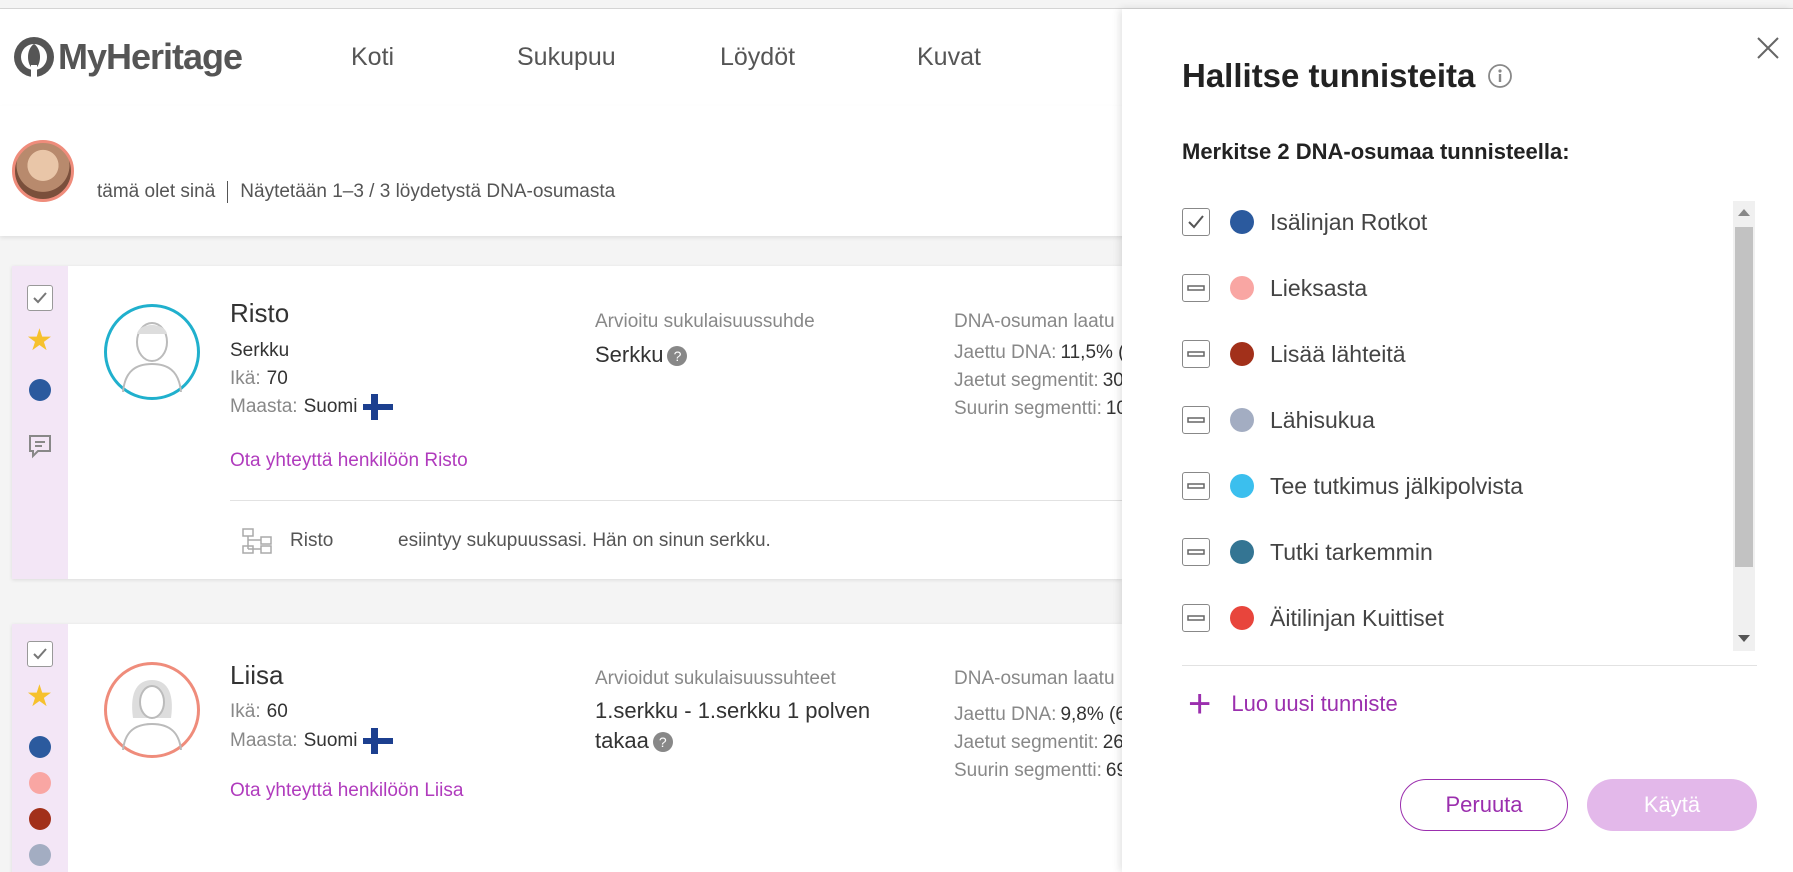  Describe the element at coordinates (152, 715) in the screenshot. I see `female-silhouette-icon` at that location.